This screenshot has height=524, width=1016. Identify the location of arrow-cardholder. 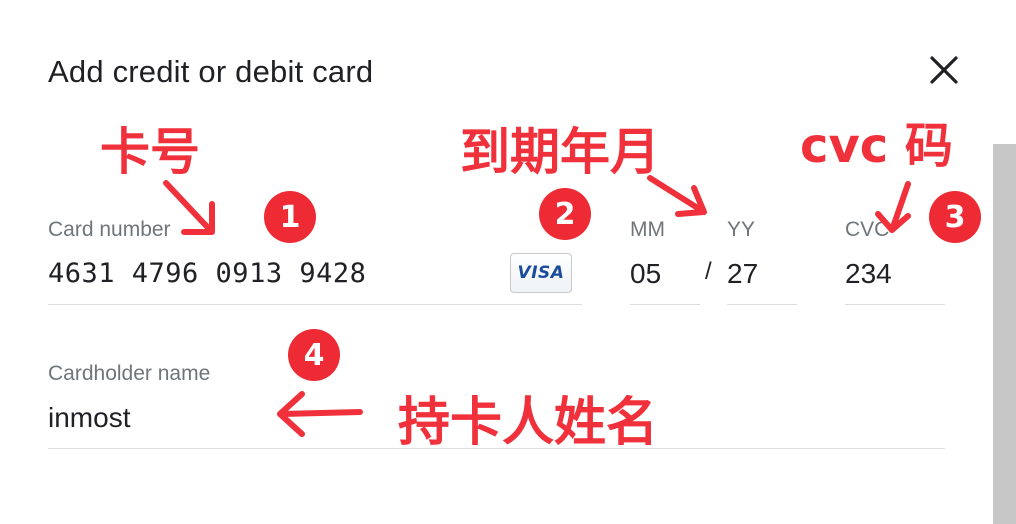
(320, 414).